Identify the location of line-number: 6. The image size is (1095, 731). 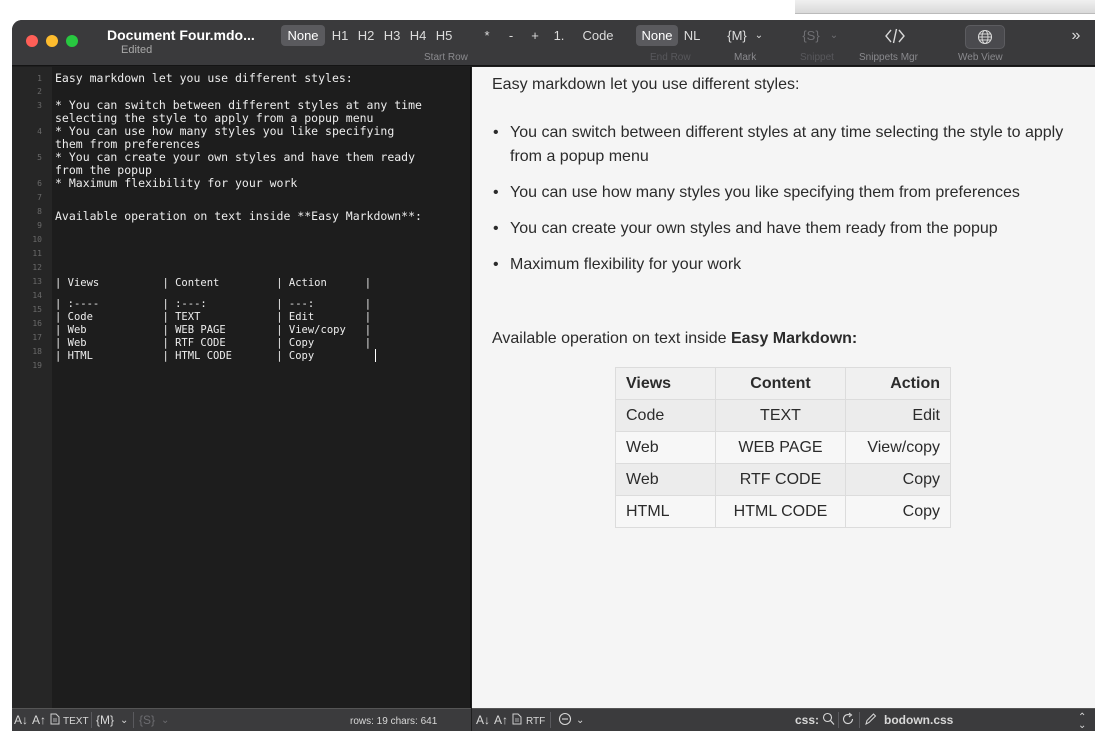
(39, 183).